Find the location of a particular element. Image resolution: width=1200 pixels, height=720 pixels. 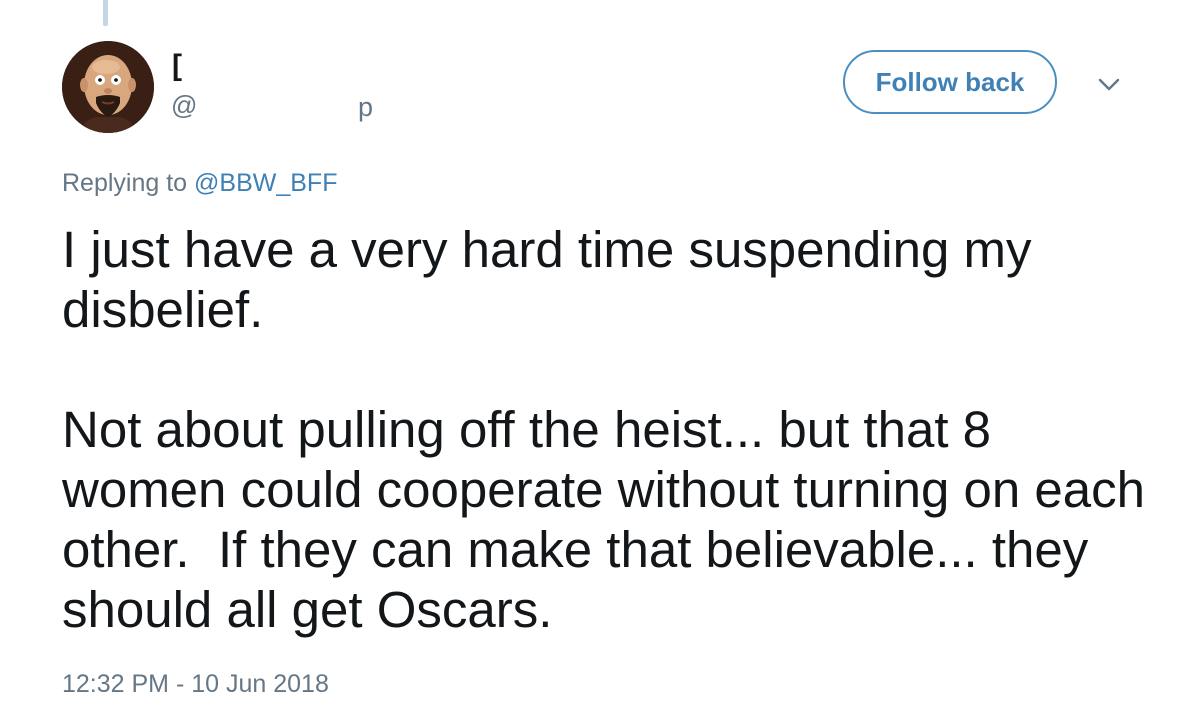

author-display-name: [ is located at coordinates (177, 66).